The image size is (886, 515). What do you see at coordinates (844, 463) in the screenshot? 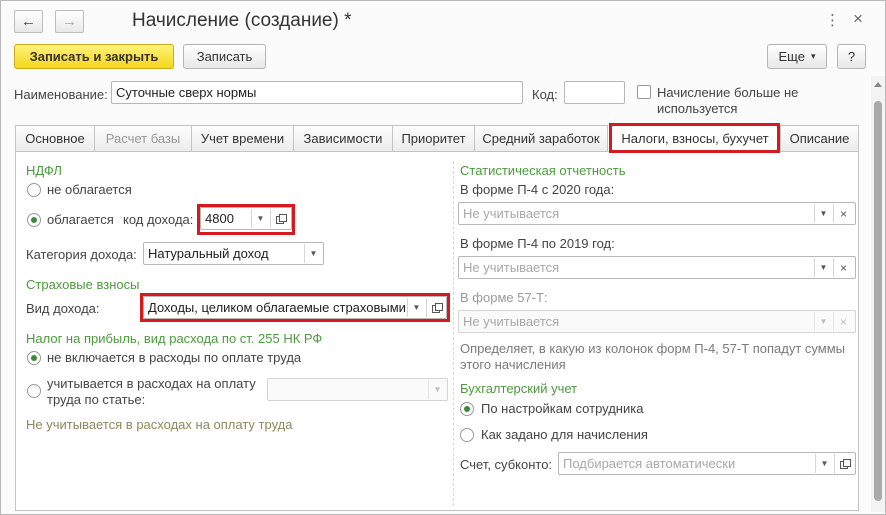
I see `open-icon` at bounding box center [844, 463].